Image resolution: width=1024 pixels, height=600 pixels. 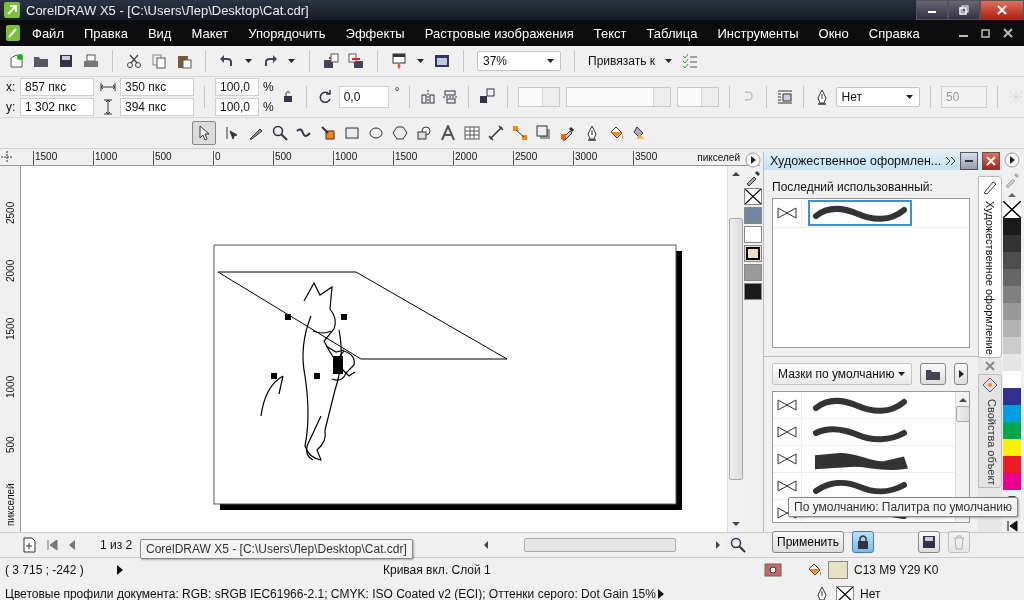 I want to click on text-tool-icon, so click(x=448, y=133).